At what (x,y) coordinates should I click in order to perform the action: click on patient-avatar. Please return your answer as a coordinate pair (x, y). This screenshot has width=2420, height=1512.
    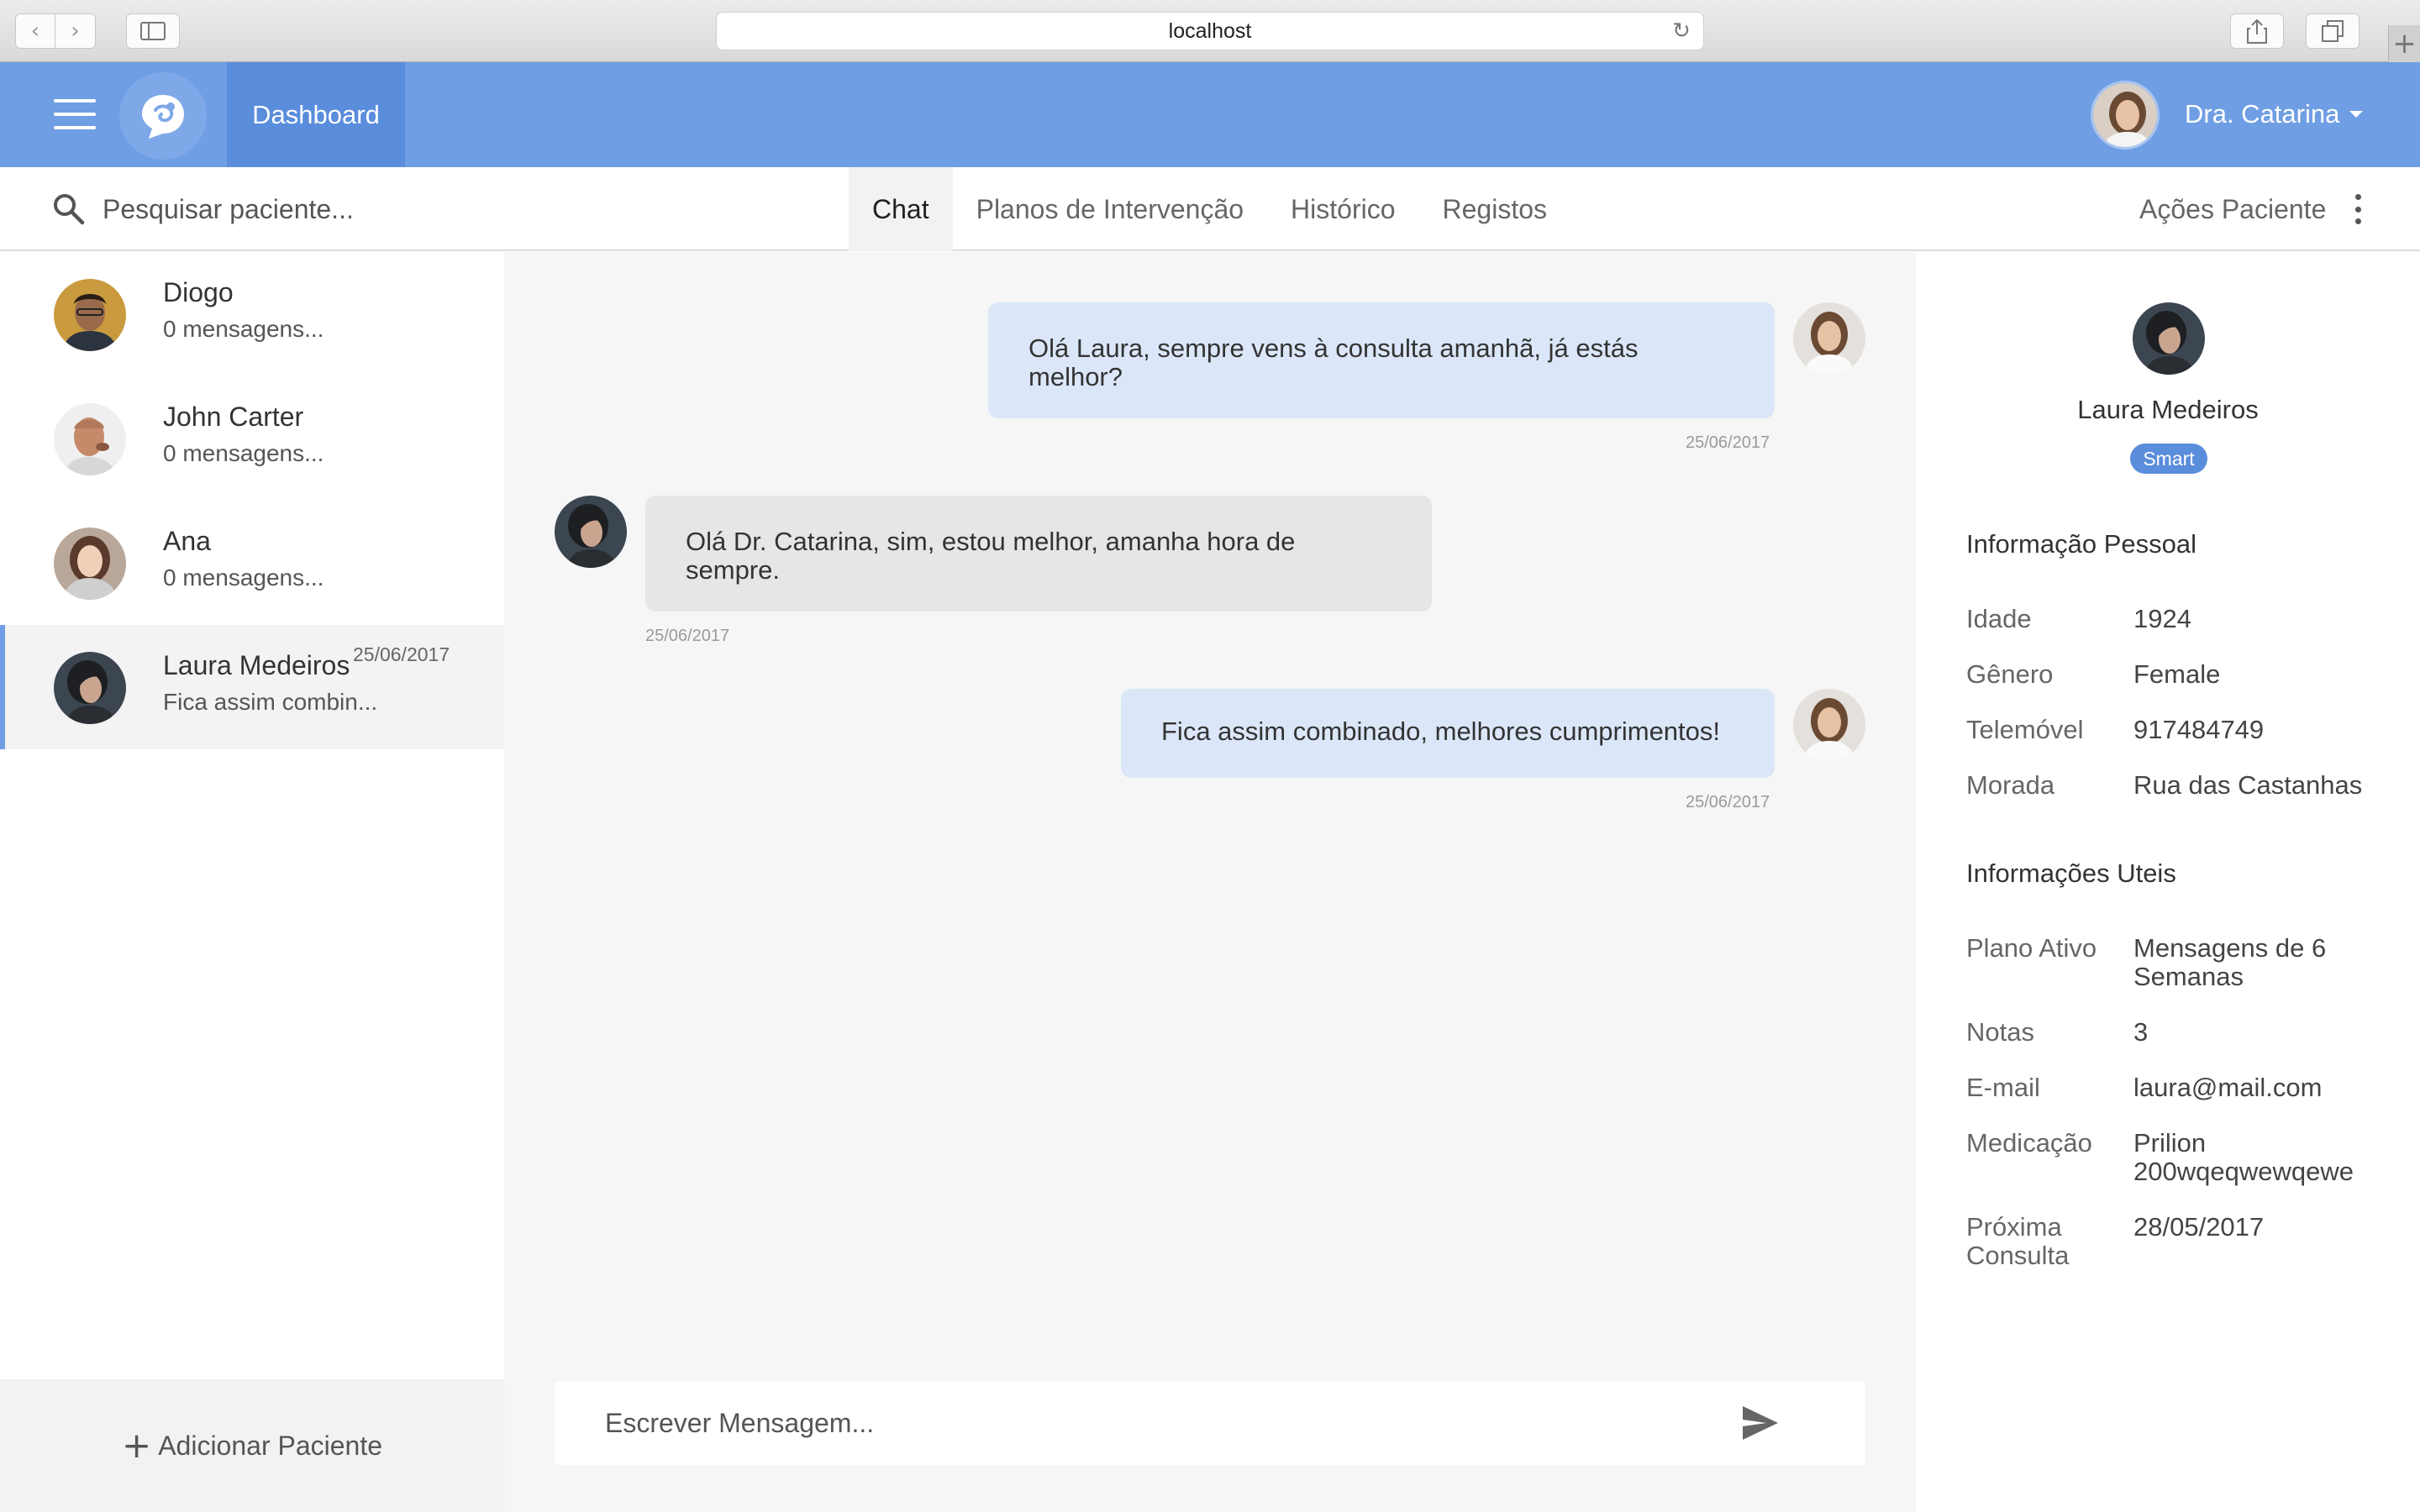
    Looking at the image, I should click on (591, 532).